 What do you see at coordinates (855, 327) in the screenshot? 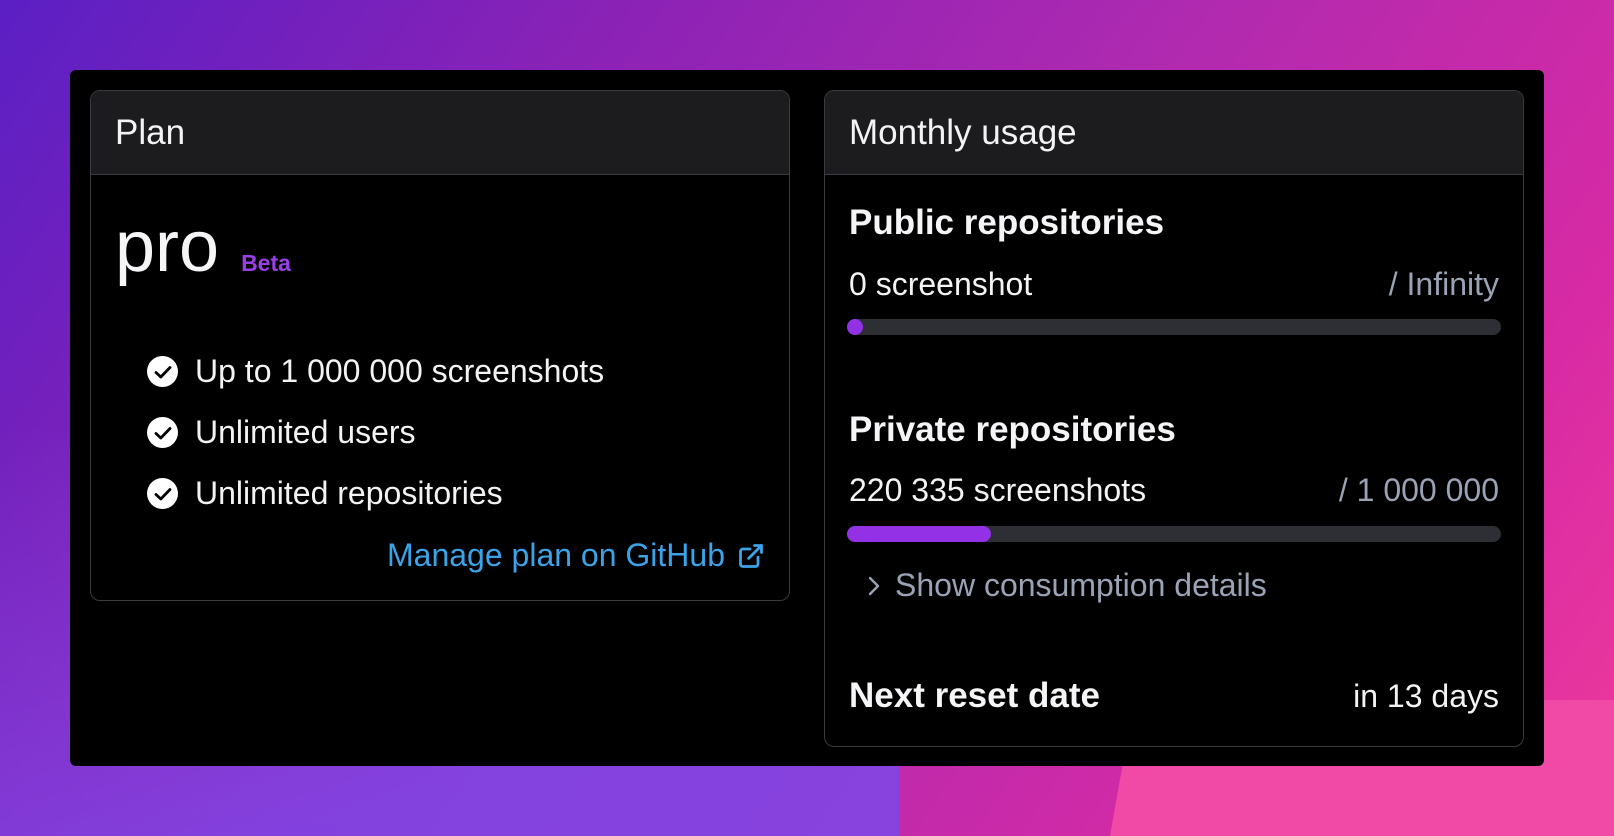
I see `public-usage-bar-fill` at bounding box center [855, 327].